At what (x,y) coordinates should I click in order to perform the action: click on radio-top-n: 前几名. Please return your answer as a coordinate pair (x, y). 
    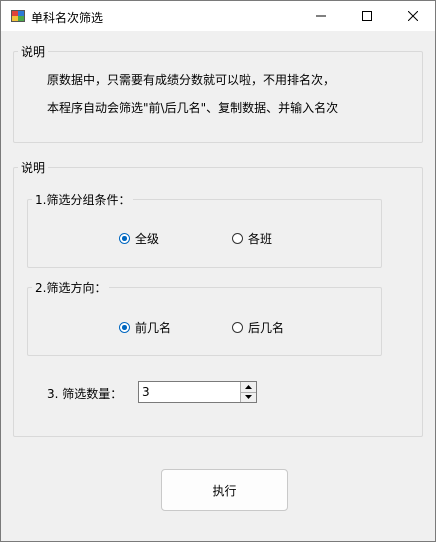
    Looking at the image, I should click on (145, 327).